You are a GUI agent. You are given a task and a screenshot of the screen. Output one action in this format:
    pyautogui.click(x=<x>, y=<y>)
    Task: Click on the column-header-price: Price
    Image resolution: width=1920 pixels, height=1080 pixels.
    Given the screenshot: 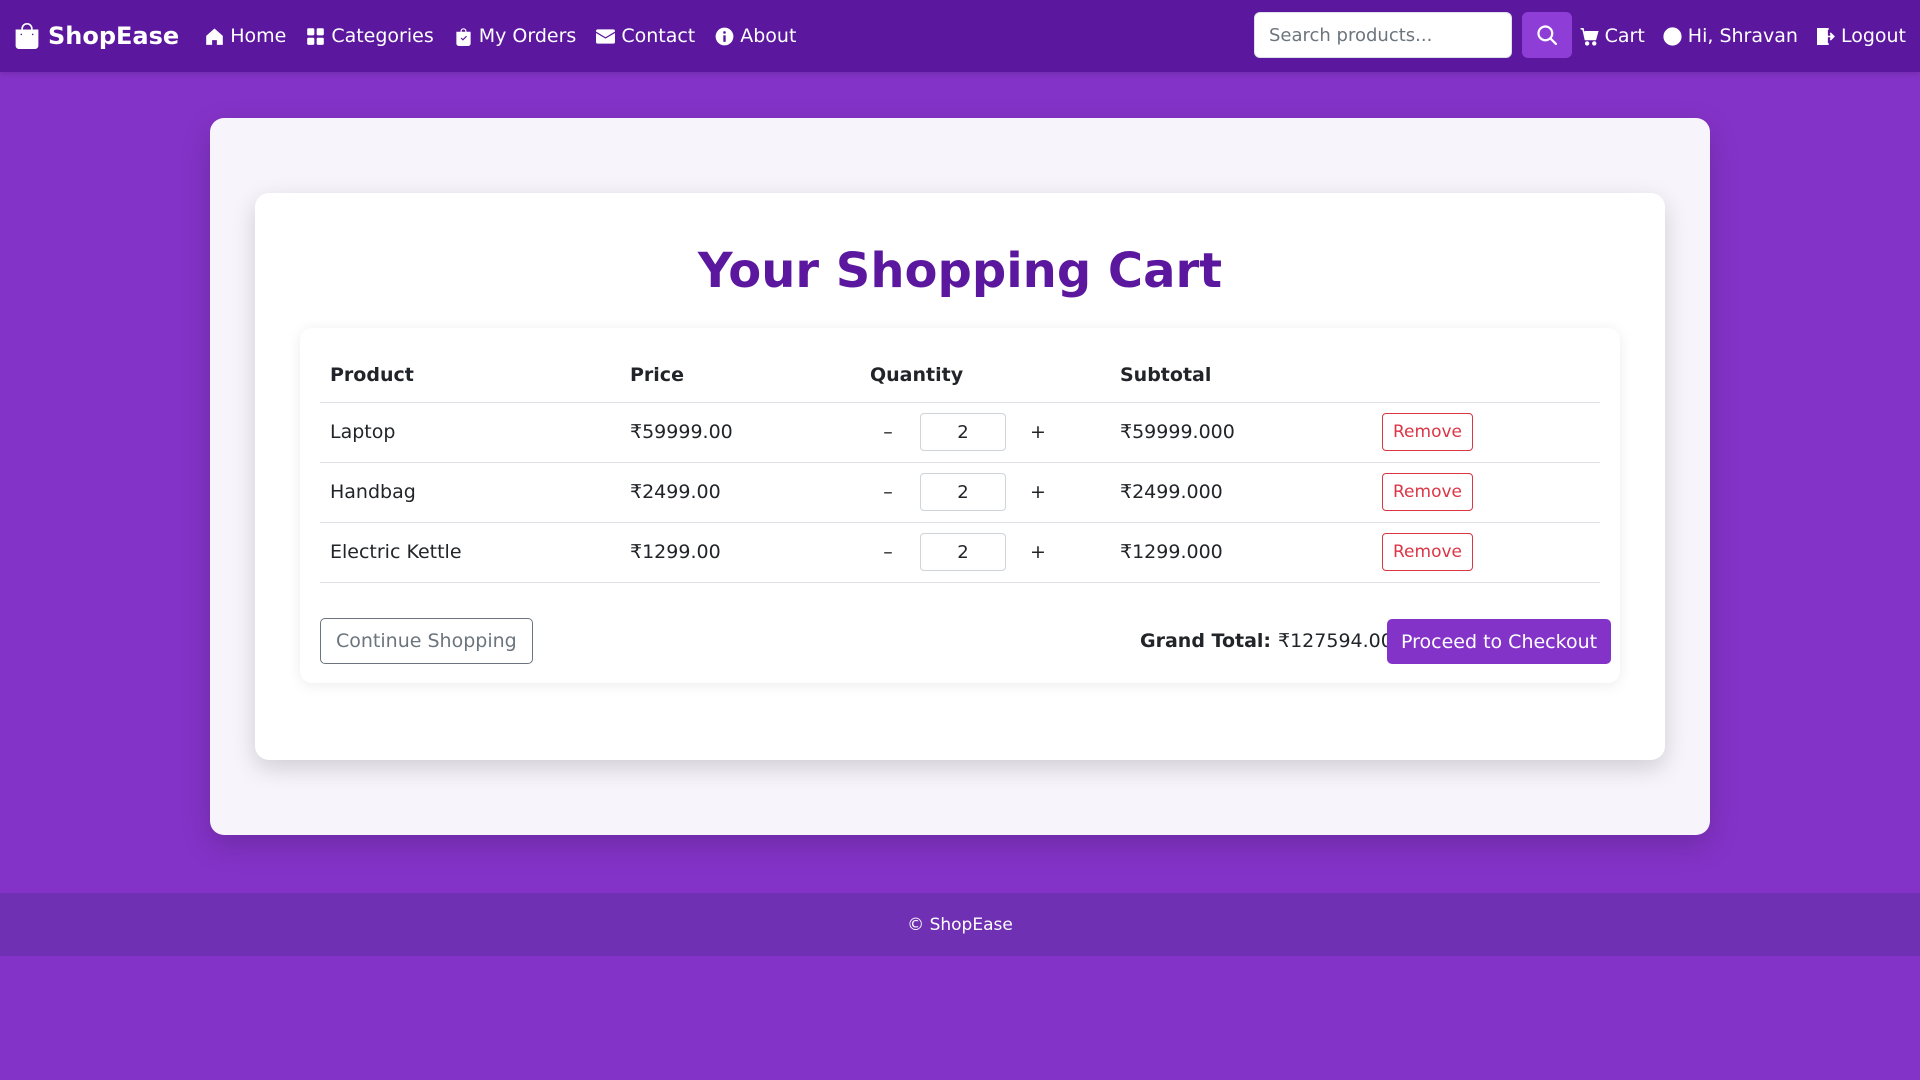 What is the action you would take?
    pyautogui.click(x=740, y=375)
    